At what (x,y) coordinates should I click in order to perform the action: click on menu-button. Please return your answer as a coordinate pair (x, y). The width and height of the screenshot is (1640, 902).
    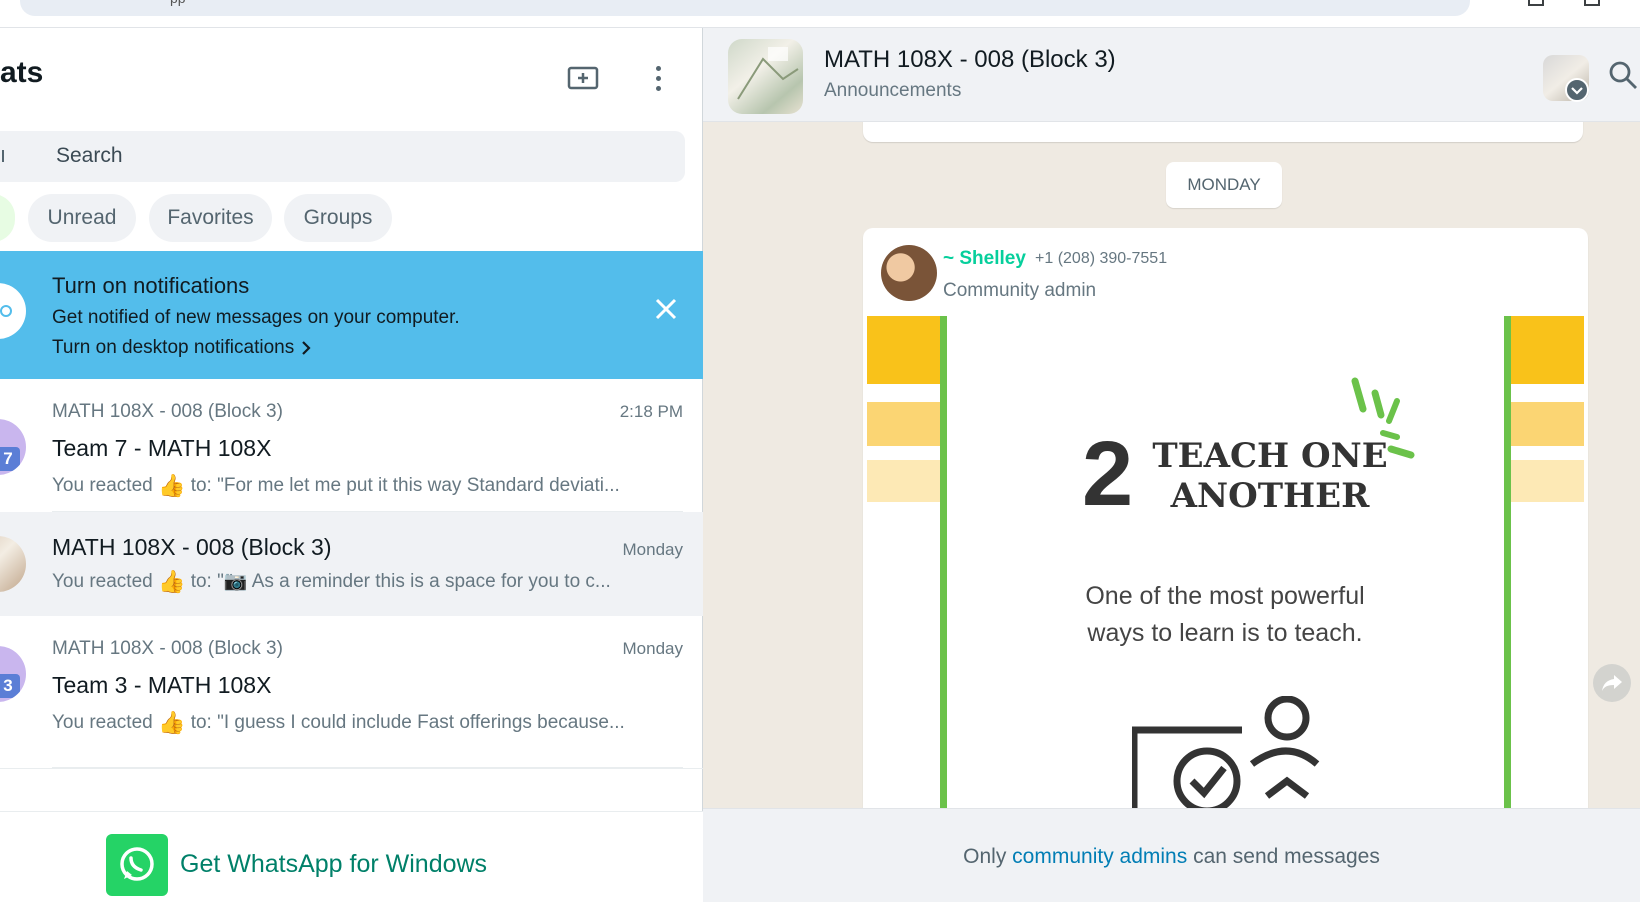
    Looking at the image, I should click on (658, 78).